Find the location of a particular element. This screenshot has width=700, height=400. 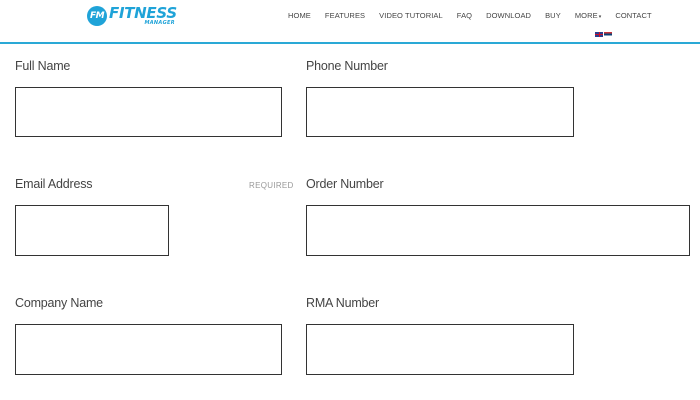

required-indicator: REQUIRED is located at coordinates (271, 185).